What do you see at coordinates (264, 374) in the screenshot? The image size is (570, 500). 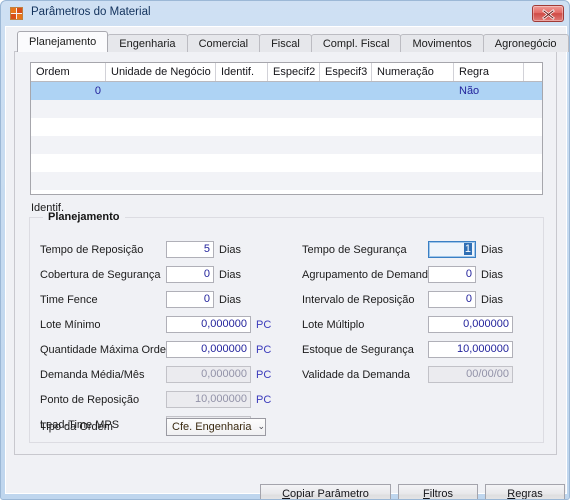 I see `unit-label-demanda-m-dia-m-s: PC` at bounding box center [264, 374].